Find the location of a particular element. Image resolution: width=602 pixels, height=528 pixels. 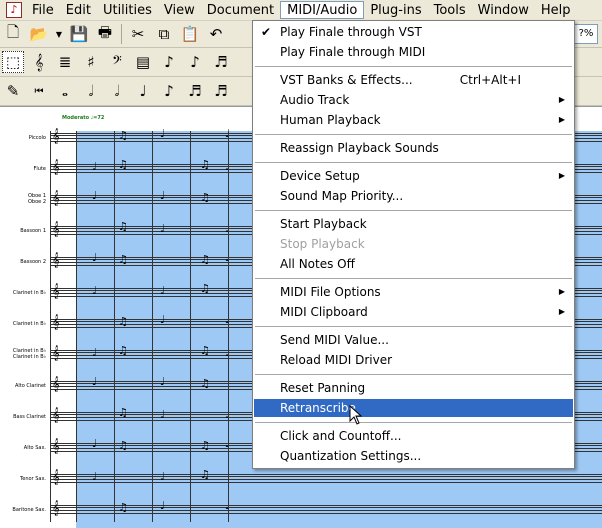

measure-tool-icon: ▤ is located at coordinates (143, 62).